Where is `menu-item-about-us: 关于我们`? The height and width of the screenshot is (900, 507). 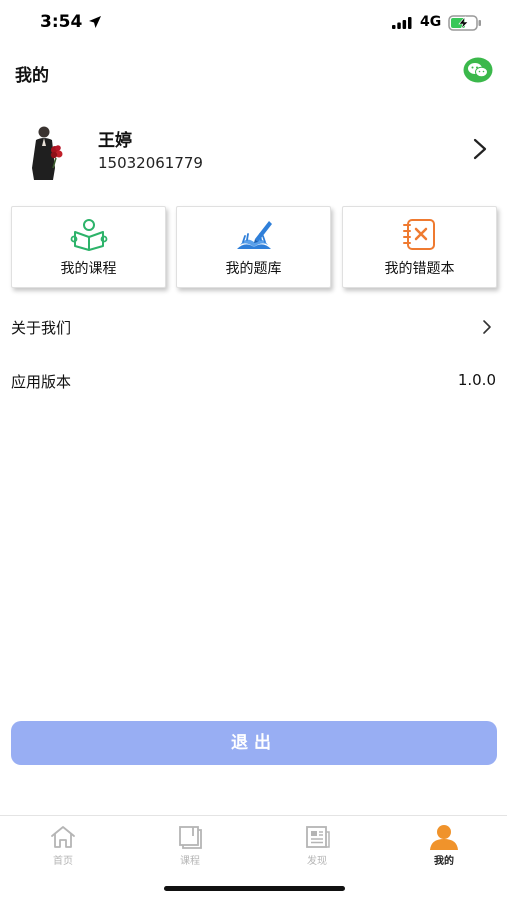 menu-item-about-us: 关于我们 is located at coordinates (253, 327).